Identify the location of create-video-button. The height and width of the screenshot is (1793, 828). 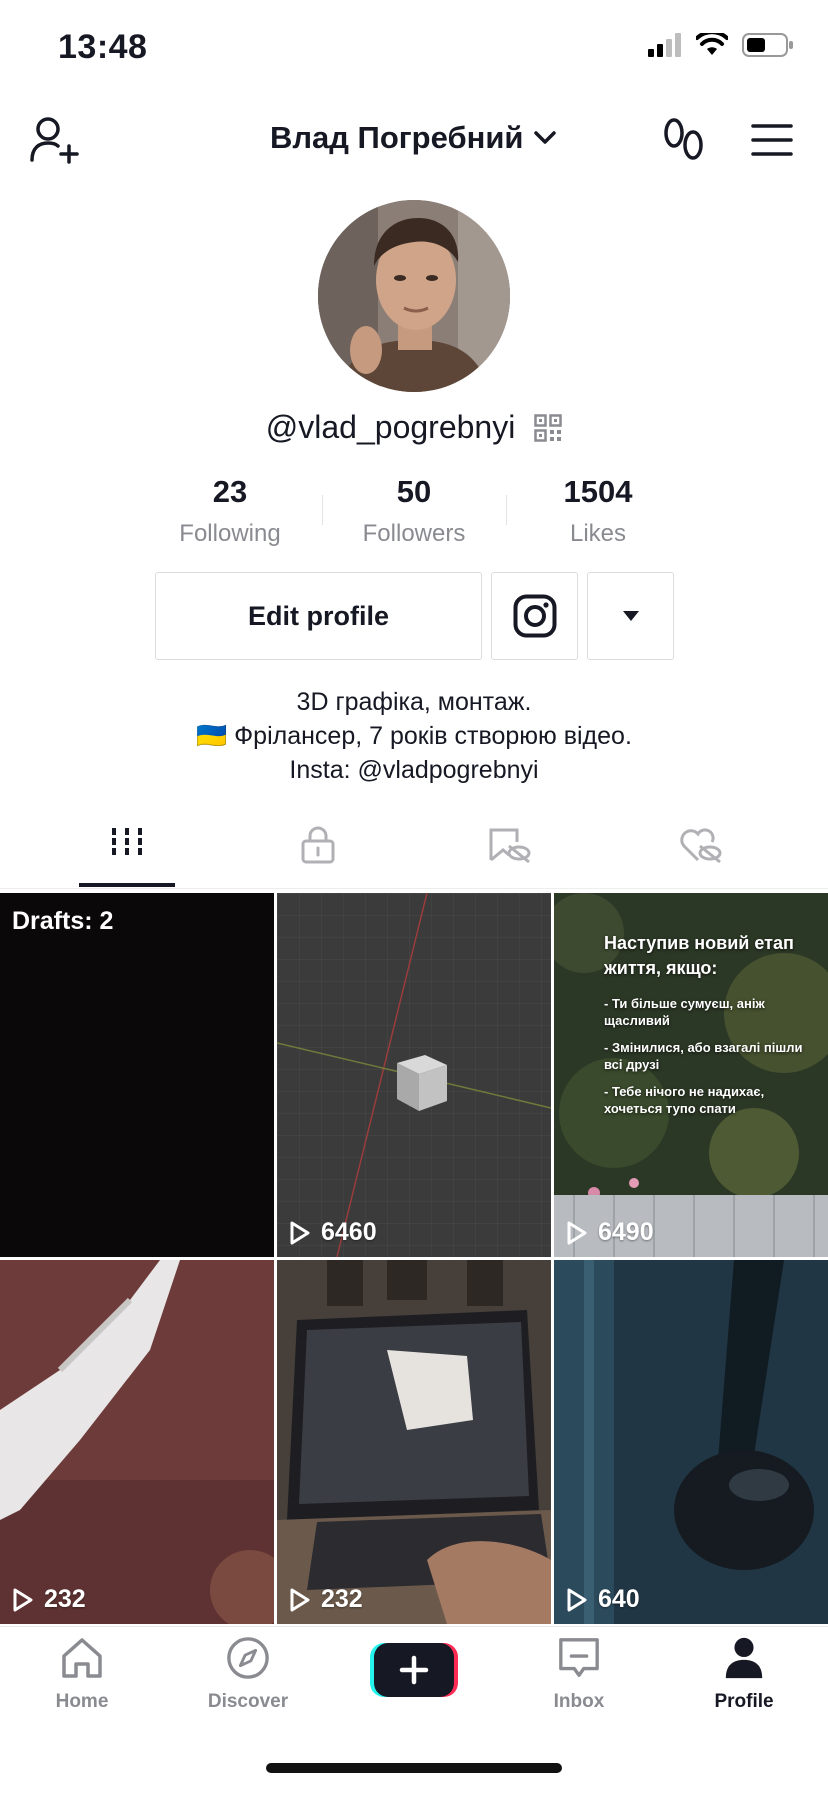
(414, 1670).